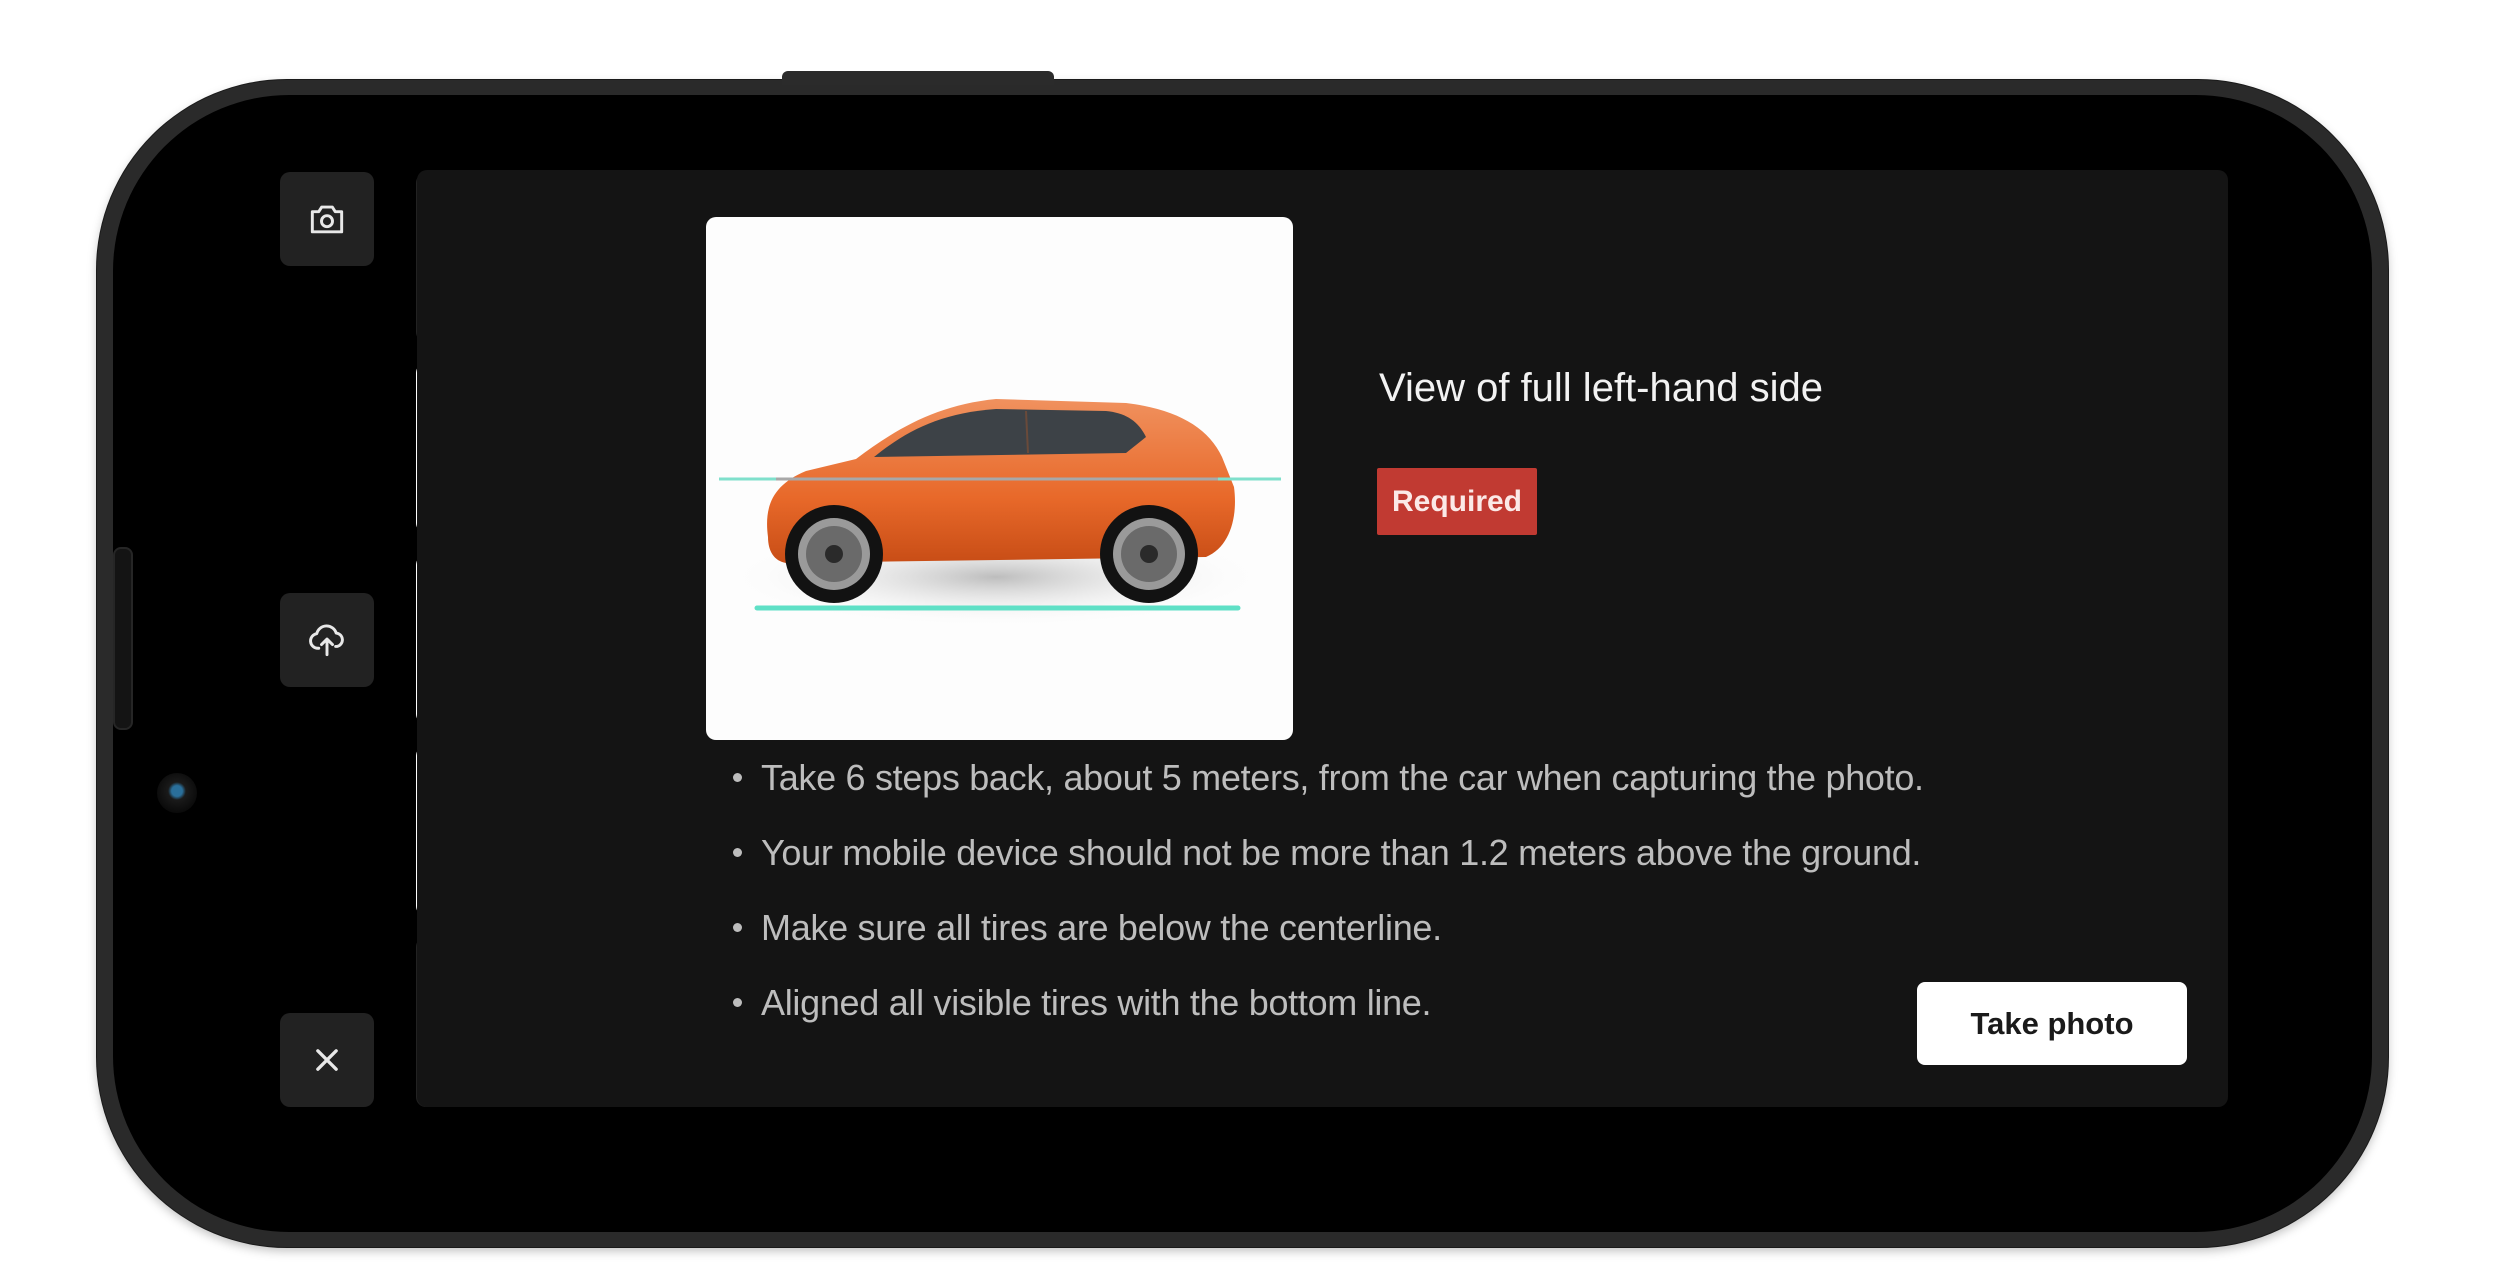 The width and height of the screenshot is (2510, 1282). Describe the element at coordinates (2052, 1023) in the screenshot. I see `take-photo-button: Take photo` at that location.